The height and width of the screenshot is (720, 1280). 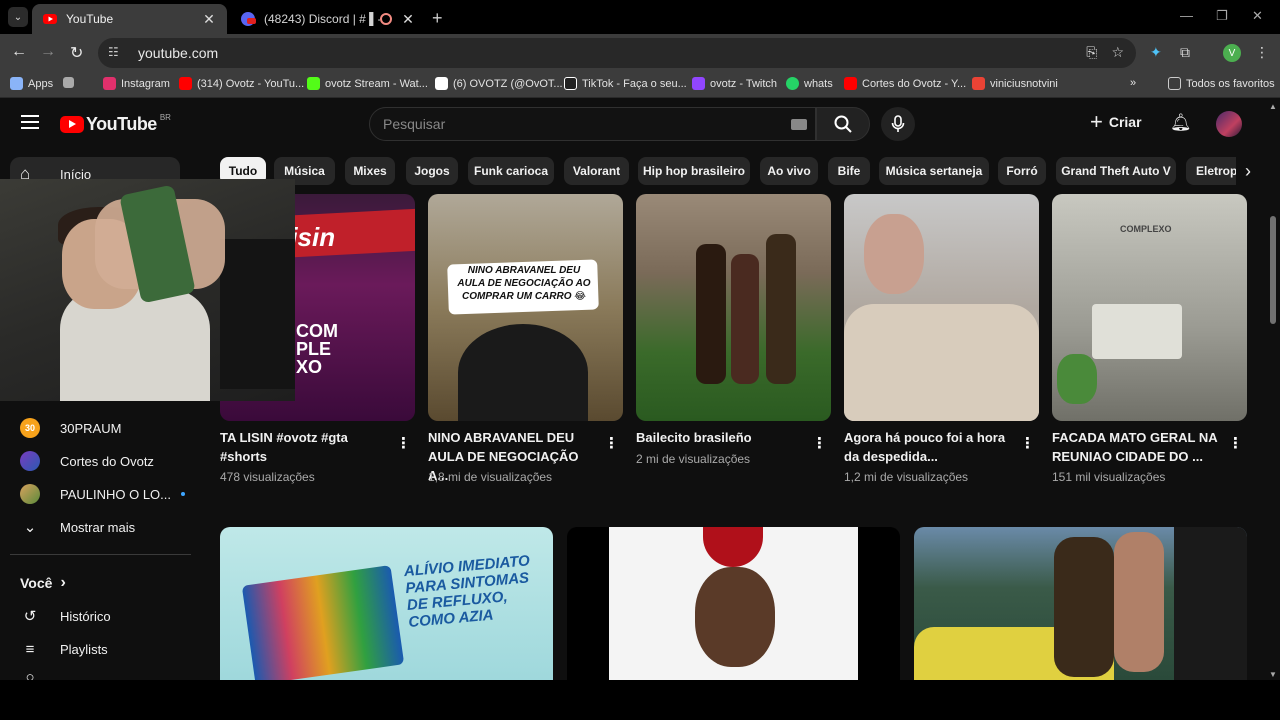 I want to click on tab-title: (48243) Discord | # ▌-bem-, so click(x=322, y=19).